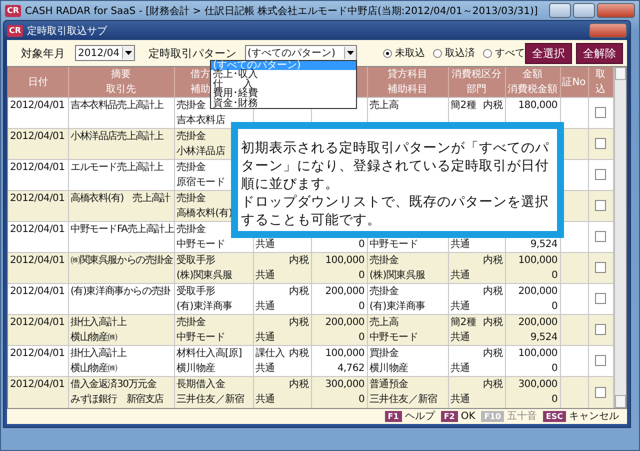  Describe the element at coordinates (200, 74) in the screenshot. I see `column-header: 借方` at that location.